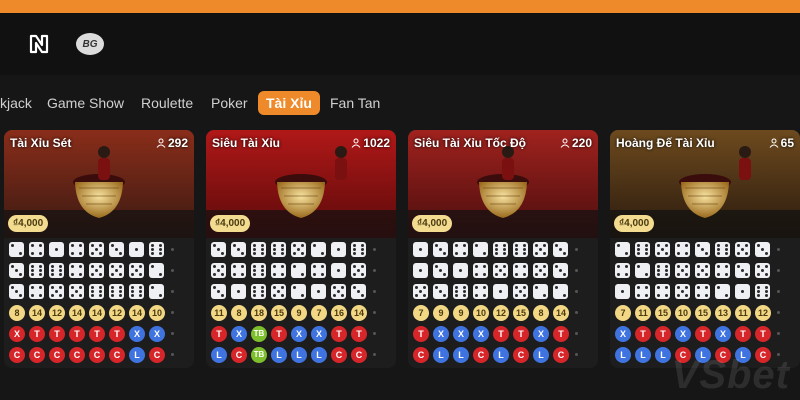  What do you see at coordinates (39, 44) in the screenshot?
I see `brand-n-logo-icon` at bounding box center [39, 44].